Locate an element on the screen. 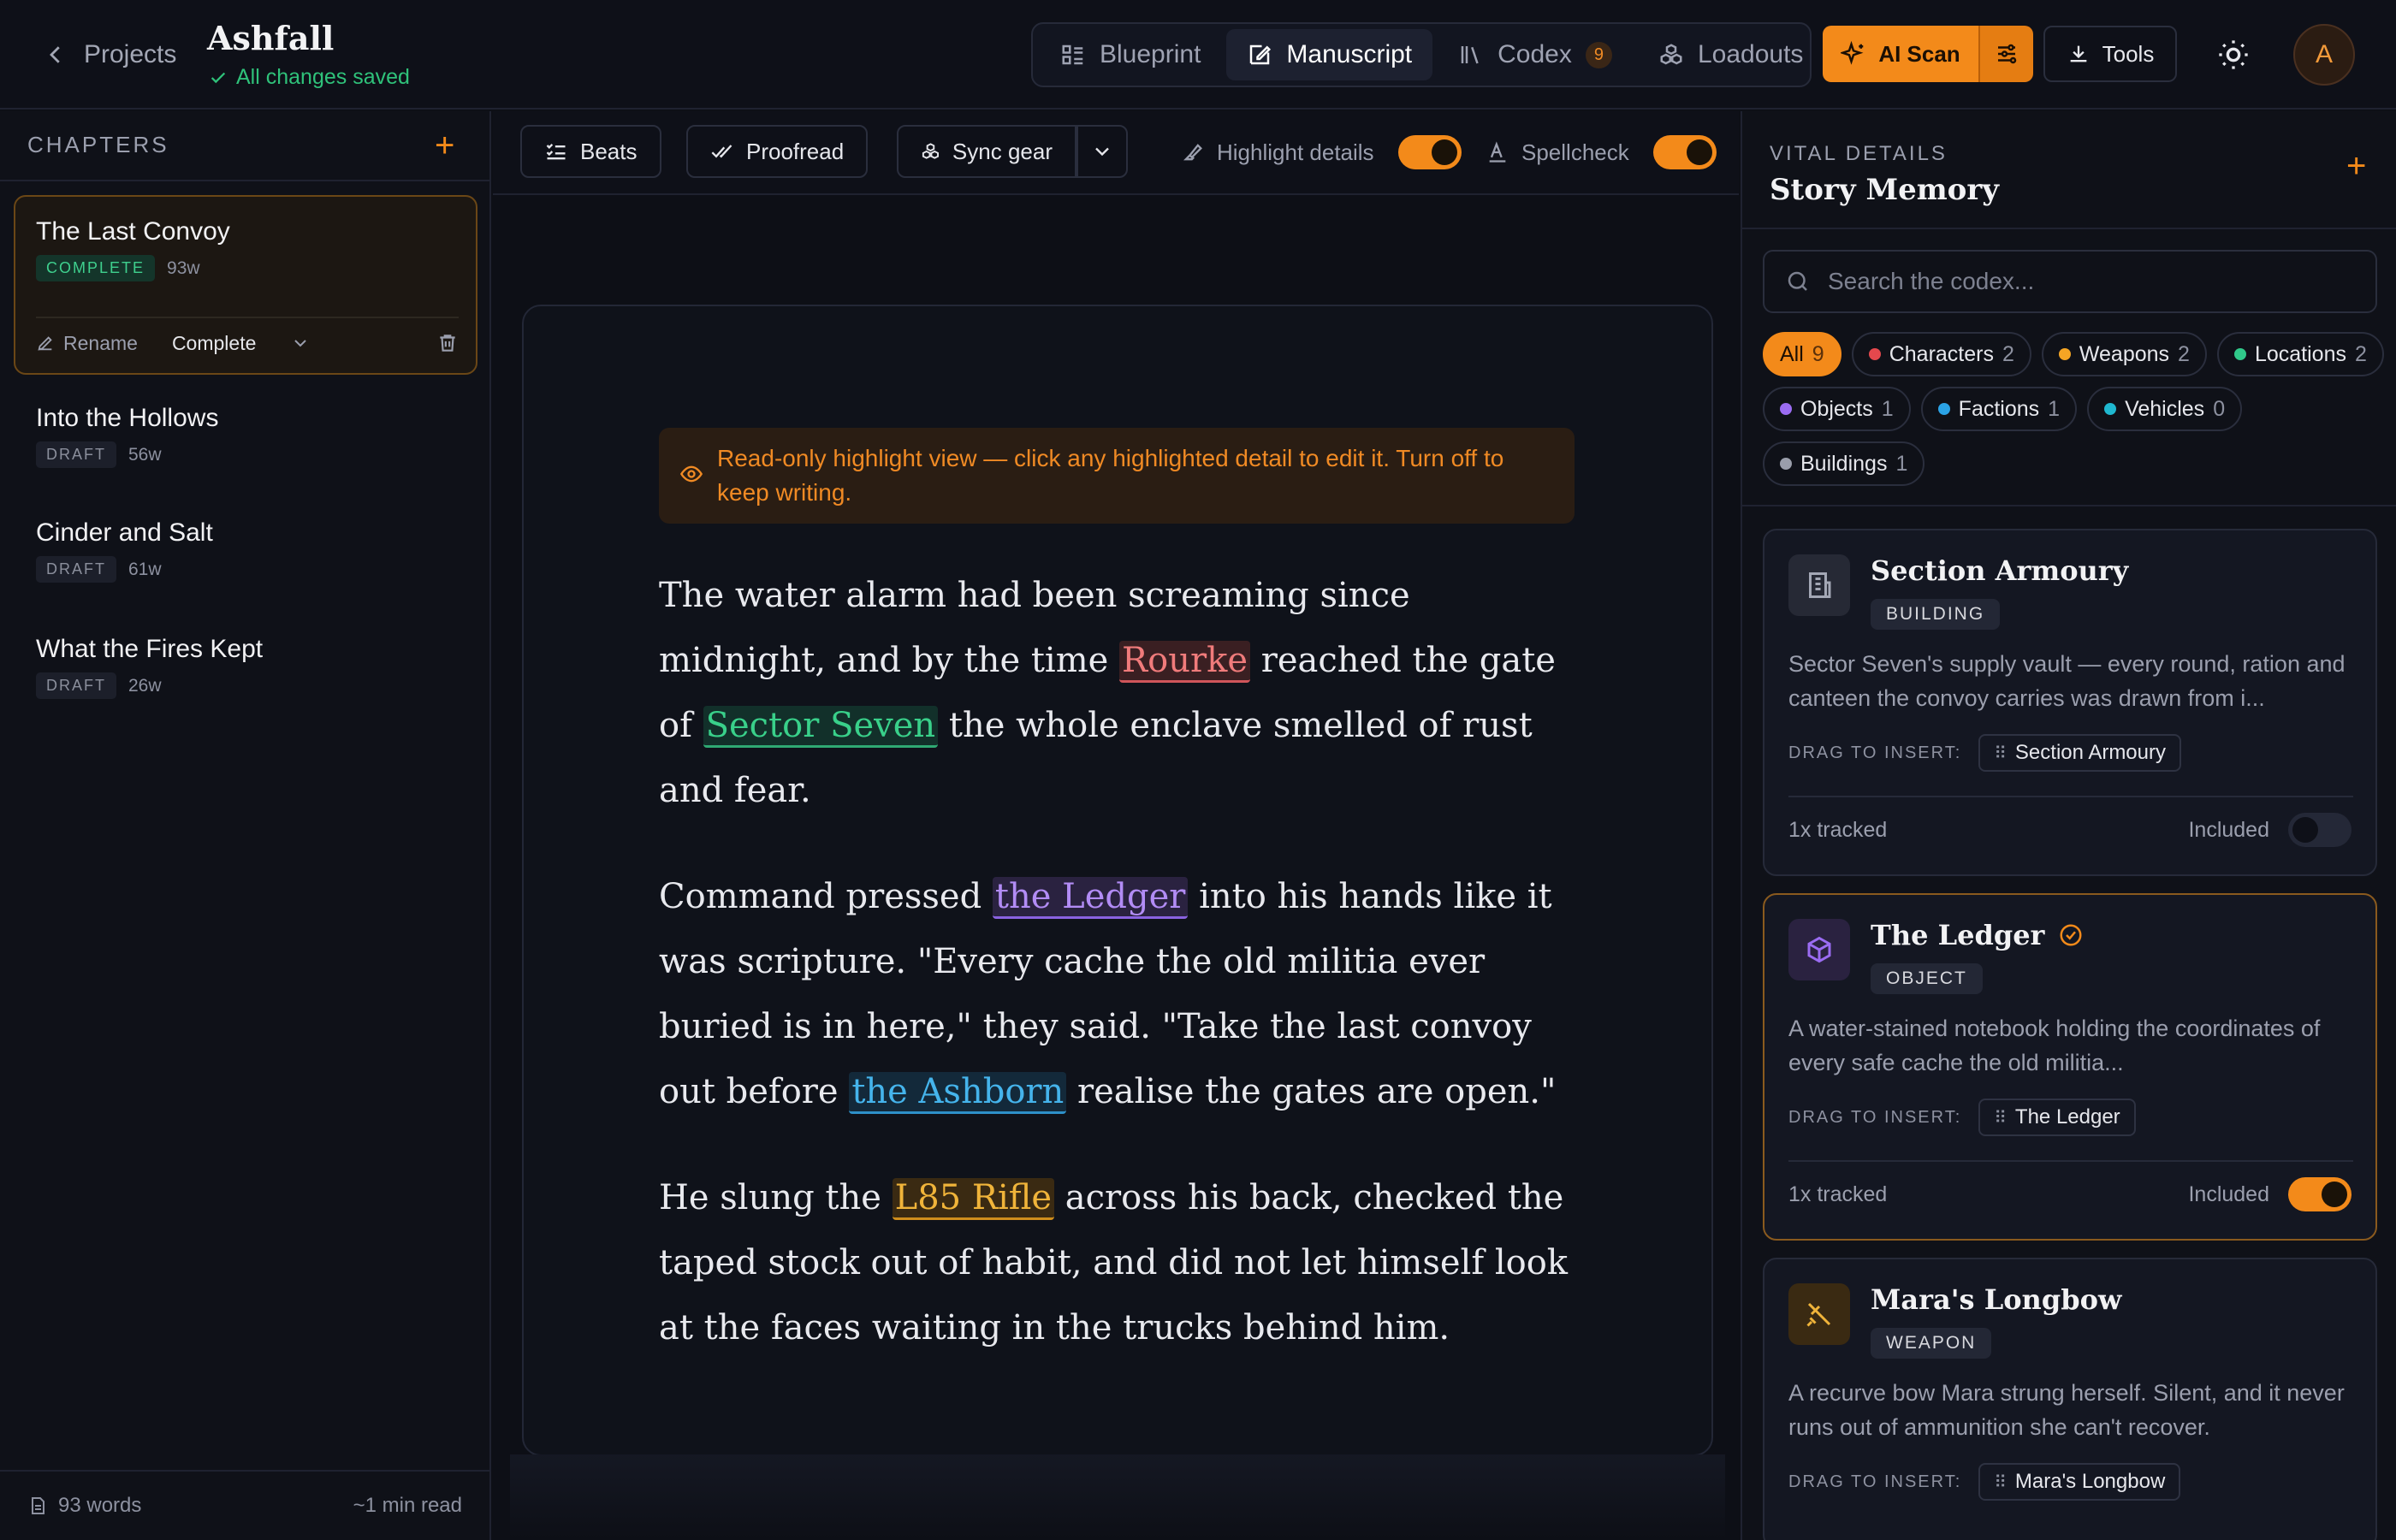  highlight-details-toggle is located at coordinates (1430, 152).